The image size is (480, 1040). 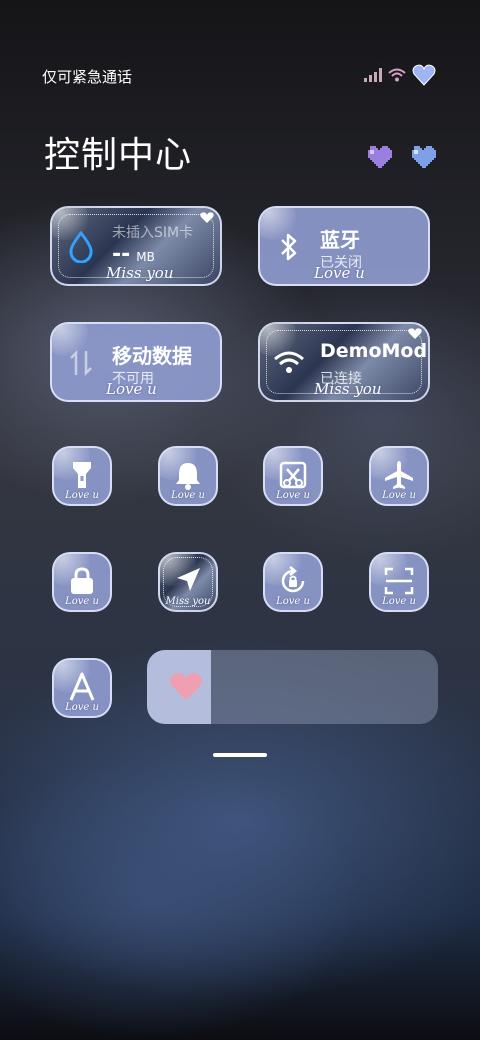 What do you see at coordinates (152, 356) in the screenshot?
I see `mobile-data-label: 移动数据` at bounding box center [152, 356].